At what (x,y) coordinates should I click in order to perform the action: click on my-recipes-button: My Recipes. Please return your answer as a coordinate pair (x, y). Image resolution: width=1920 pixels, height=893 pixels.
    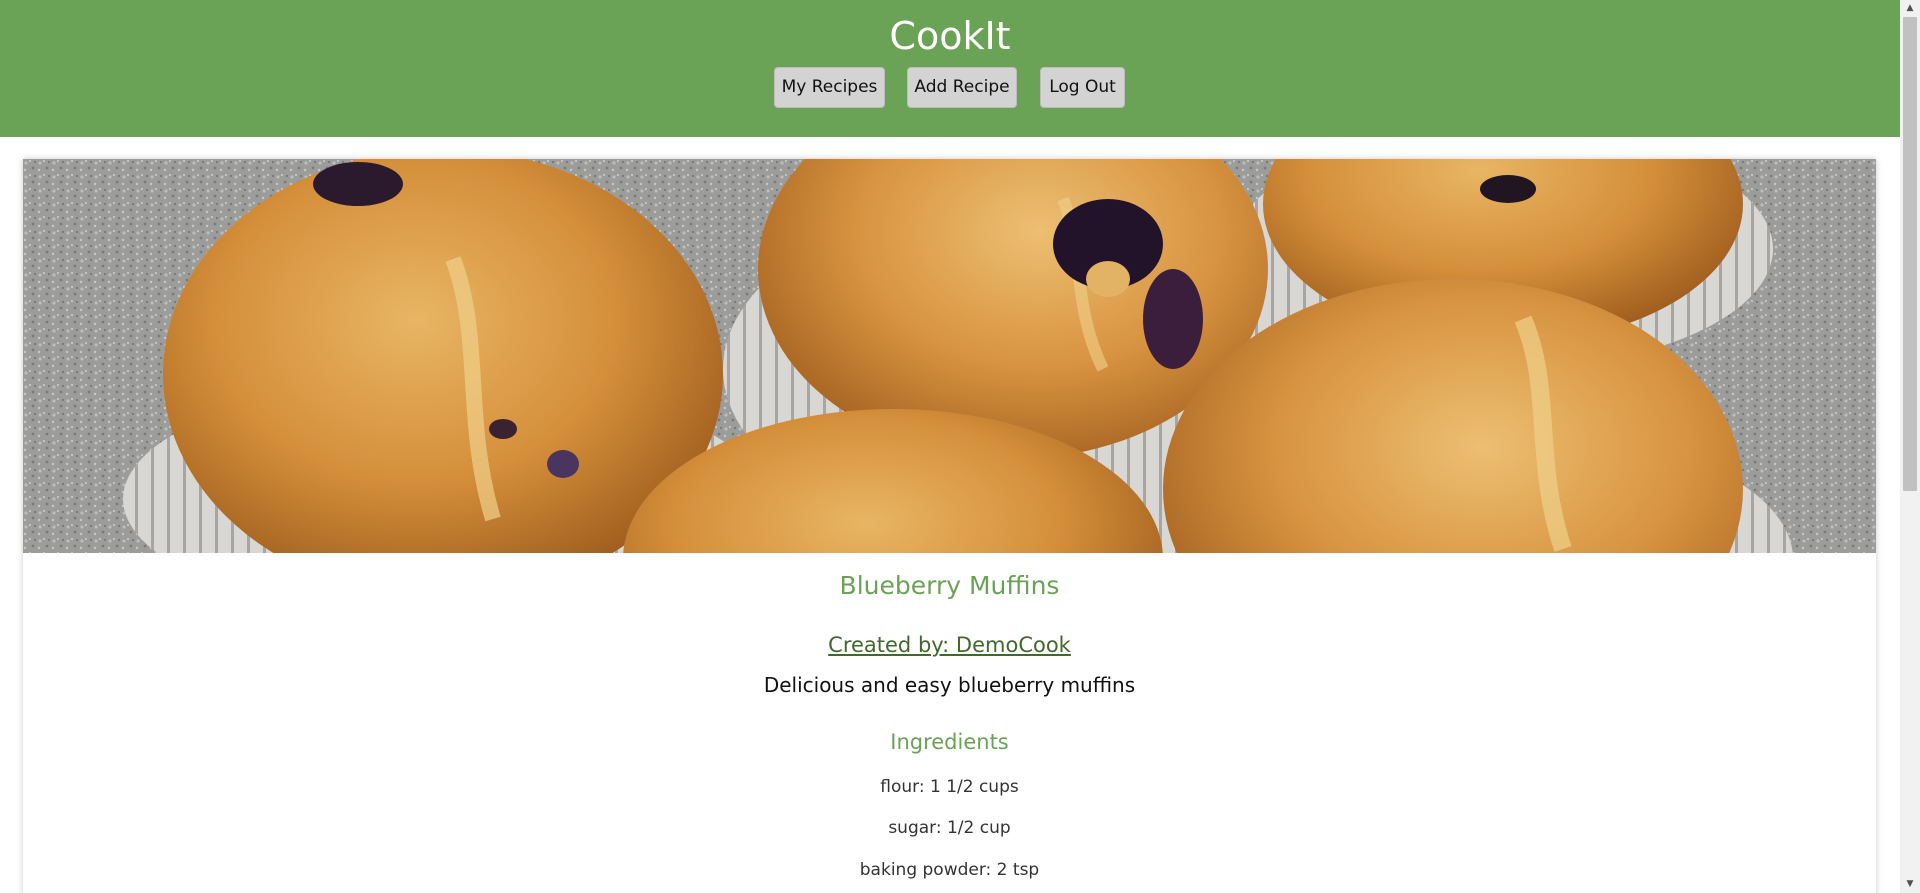
    Looking at the image, I should click on (829, 87).